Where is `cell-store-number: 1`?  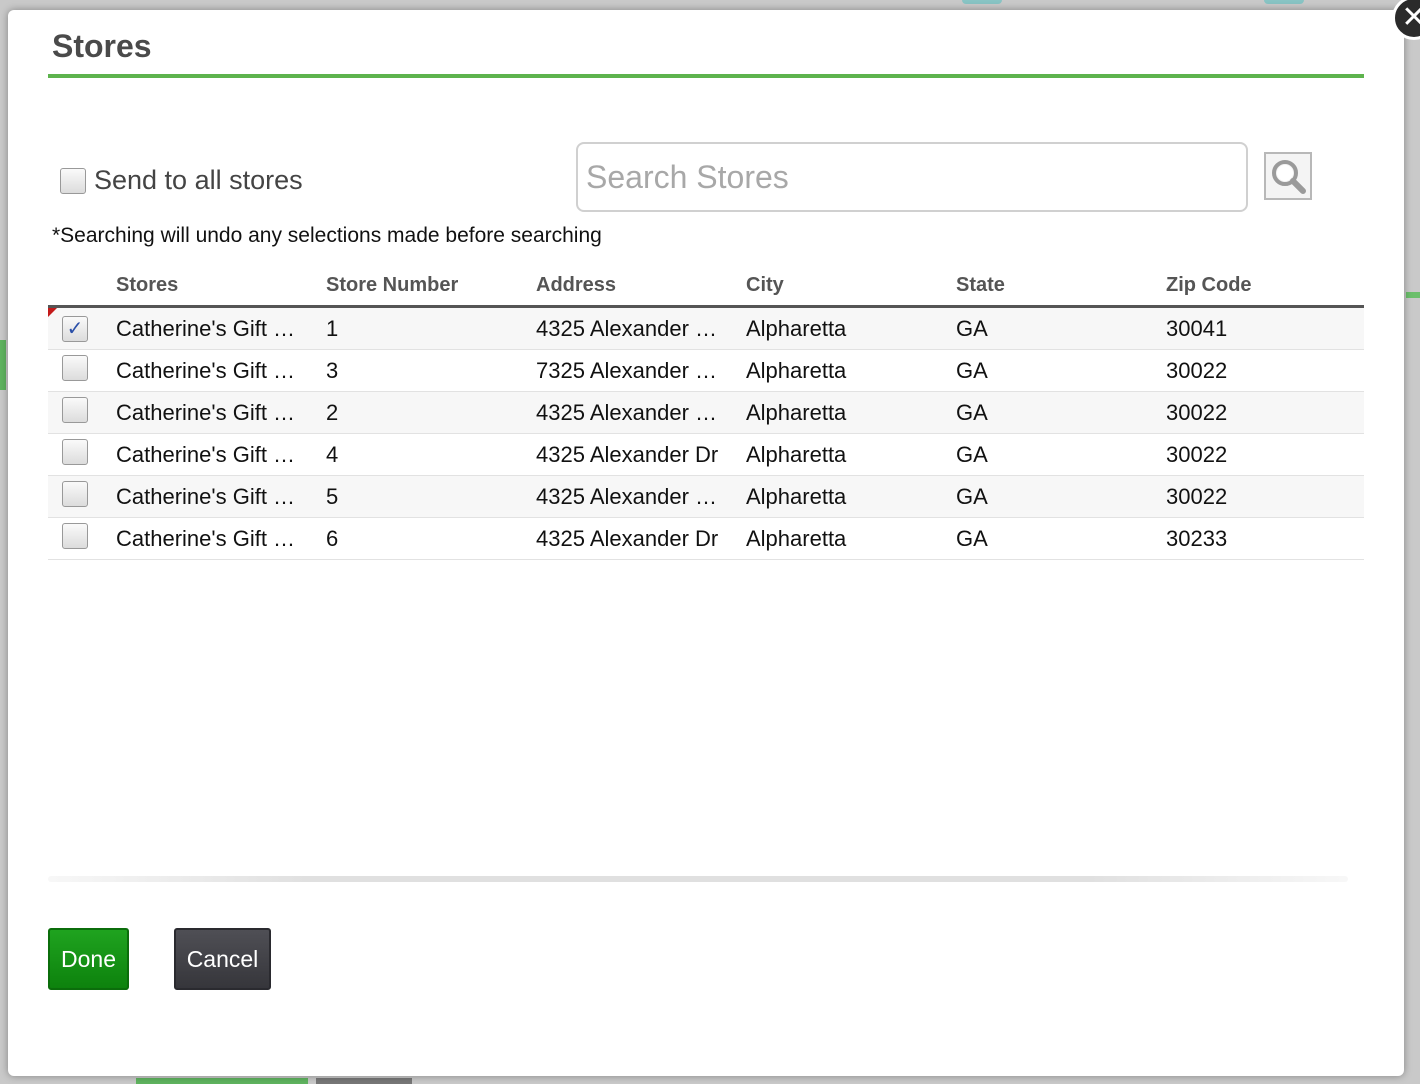 cell-store-number: 1 is located at coordinates (332, 328).